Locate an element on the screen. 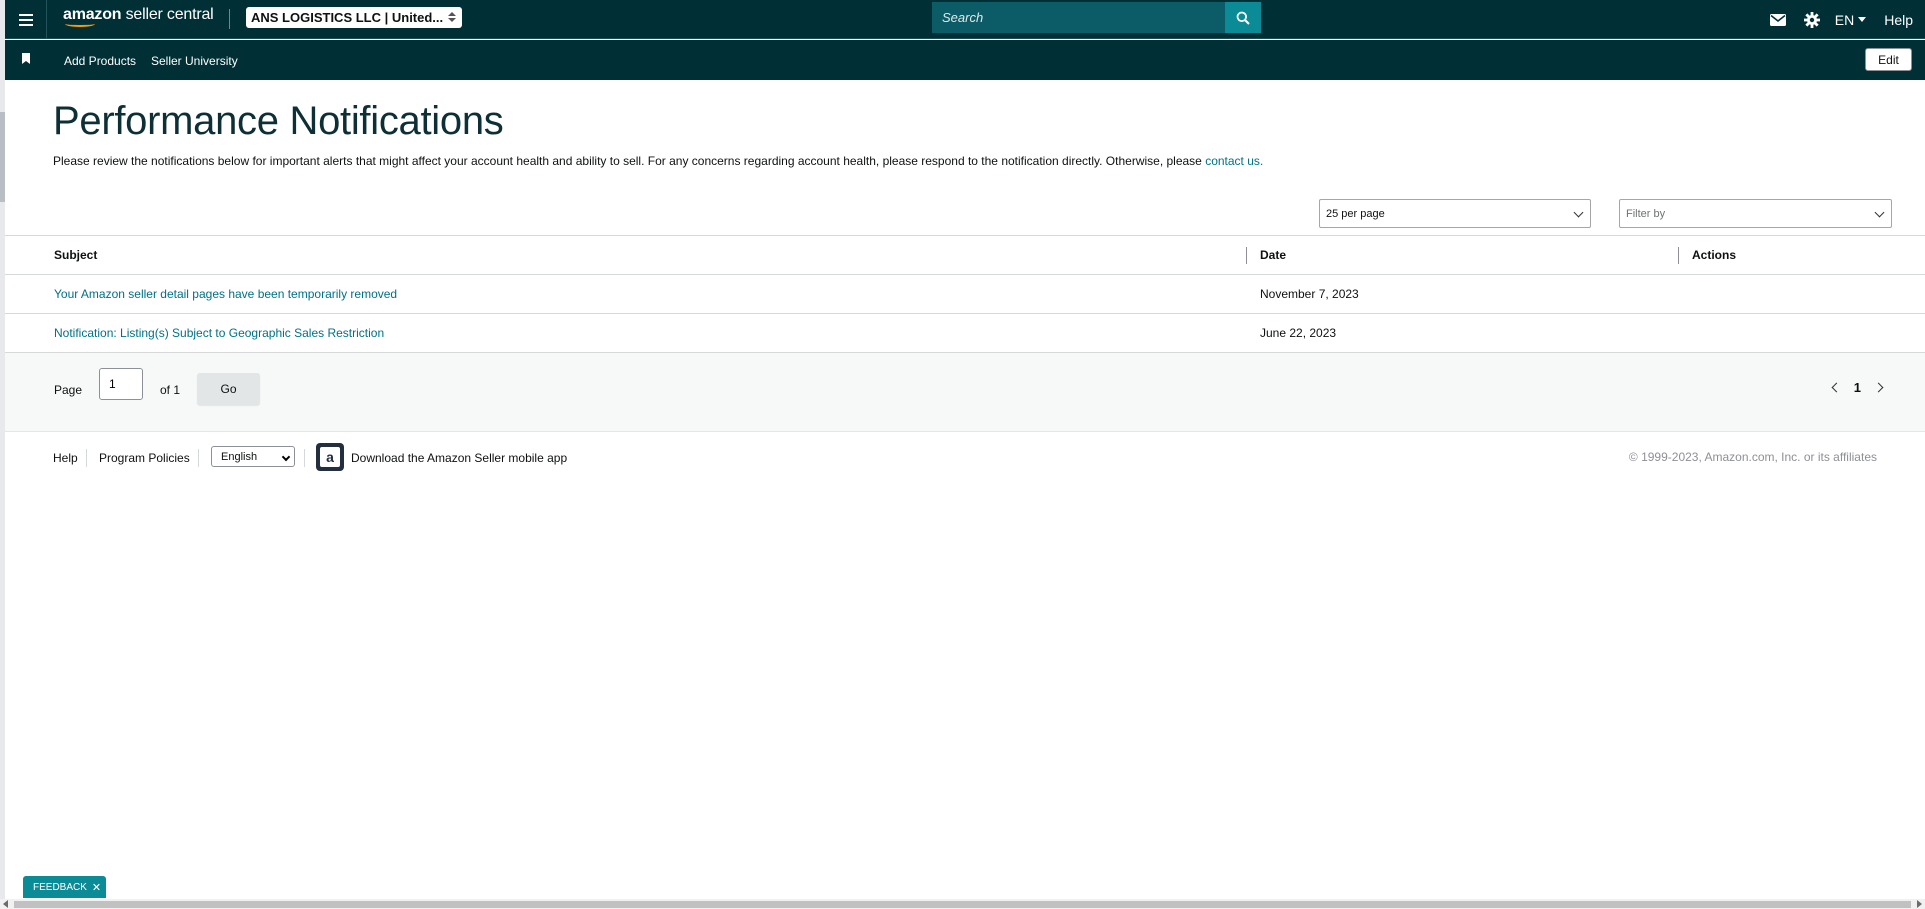 The width and height of the screenshot is (1925, 909). column-header-actions: Actions is located at coordinates (1714, 255).